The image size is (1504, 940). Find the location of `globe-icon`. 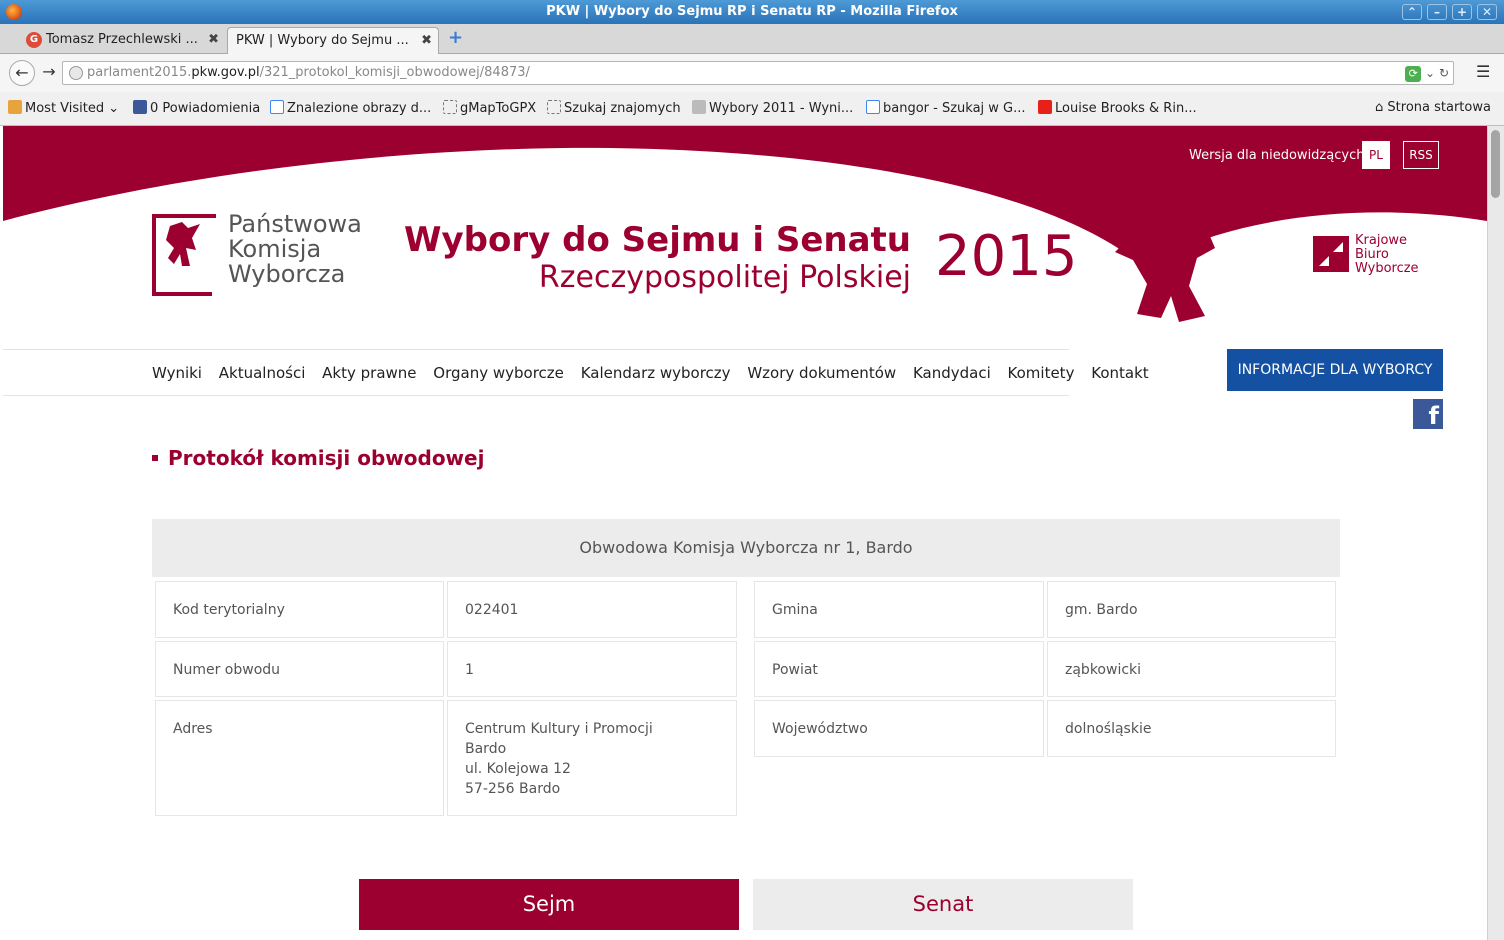

globe-icon is located at coordinates (76, 73).